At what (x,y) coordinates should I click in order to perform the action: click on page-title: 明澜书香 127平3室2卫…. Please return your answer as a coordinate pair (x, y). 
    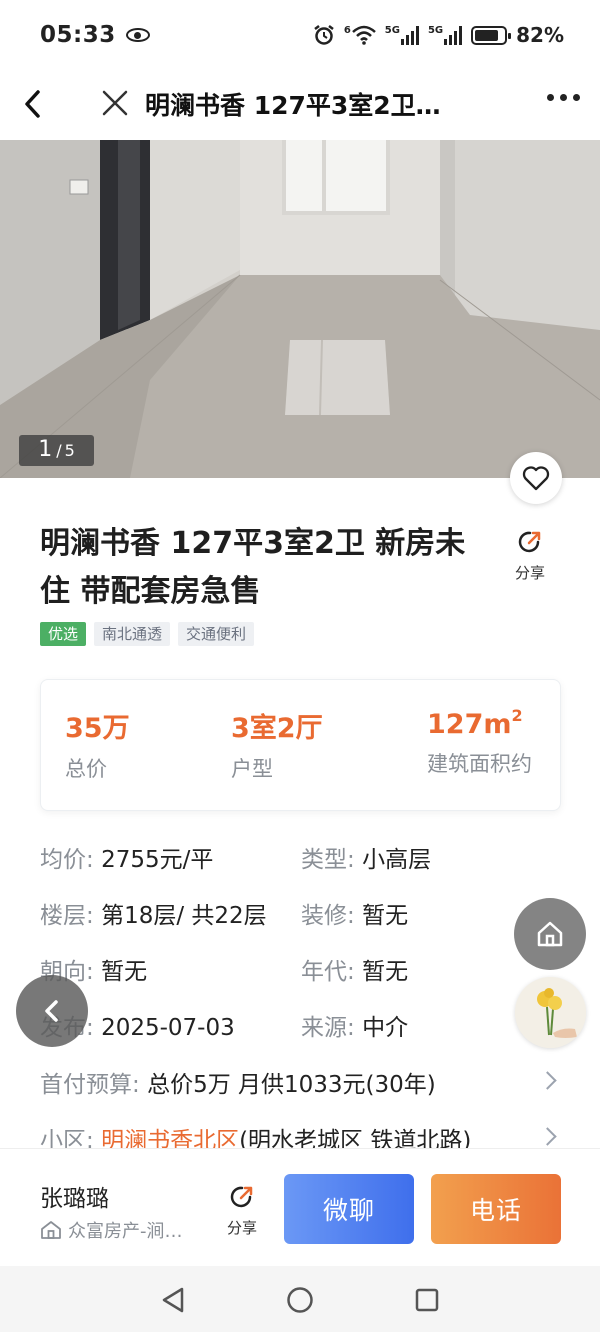
    Looking at the image, I should click on (293, 105).